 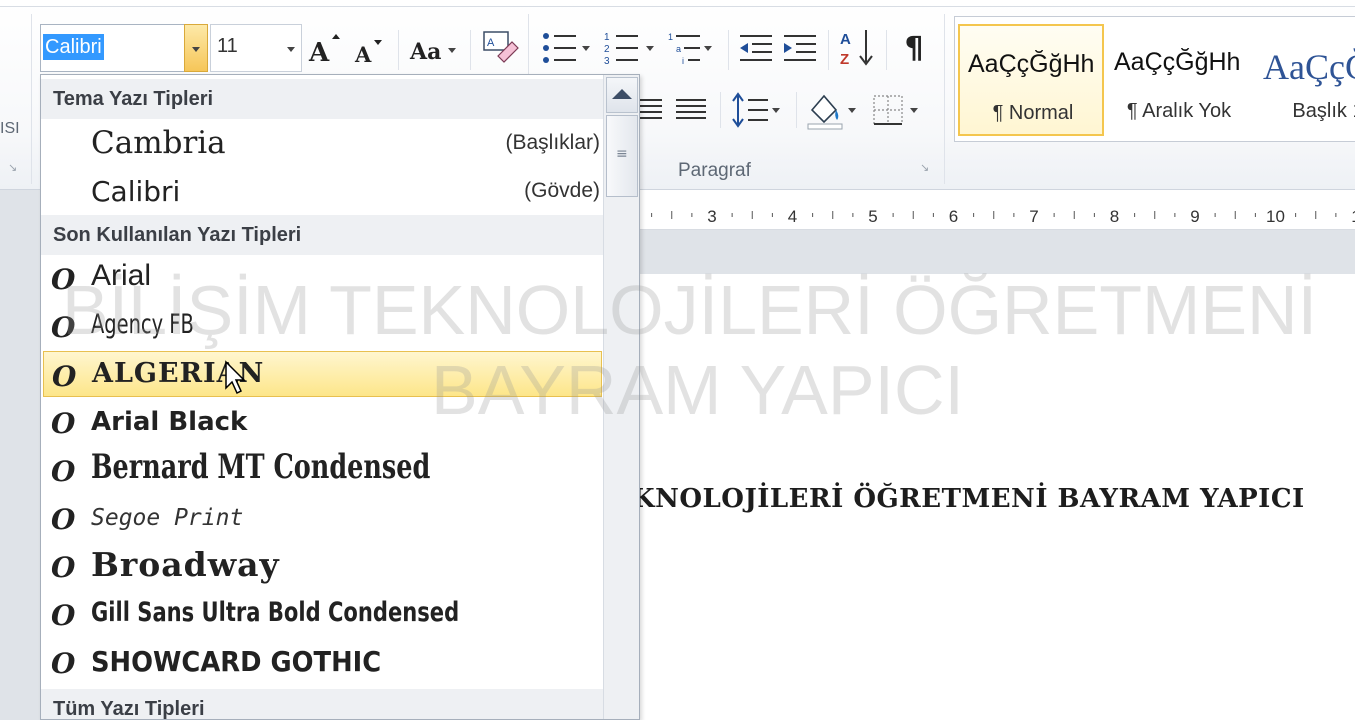 I want to click on shrink-font-button: A, so click(x=369, y=50).